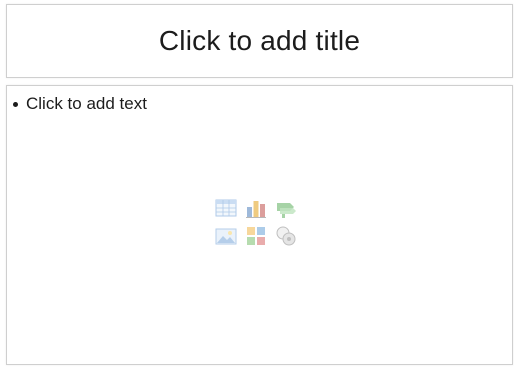 This screenshot has width=514, height=370. I want to click on insert-media-clip-icon, so click(286, 236).